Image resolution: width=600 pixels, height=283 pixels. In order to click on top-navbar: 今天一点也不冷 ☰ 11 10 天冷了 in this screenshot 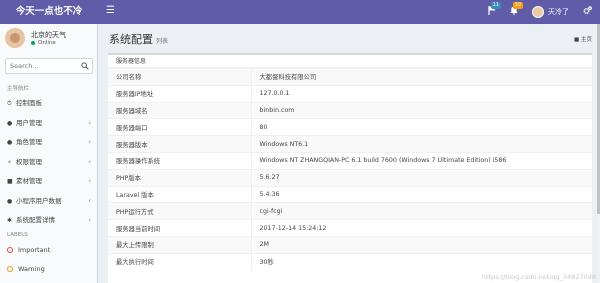, I will do `click(300, 12)`.